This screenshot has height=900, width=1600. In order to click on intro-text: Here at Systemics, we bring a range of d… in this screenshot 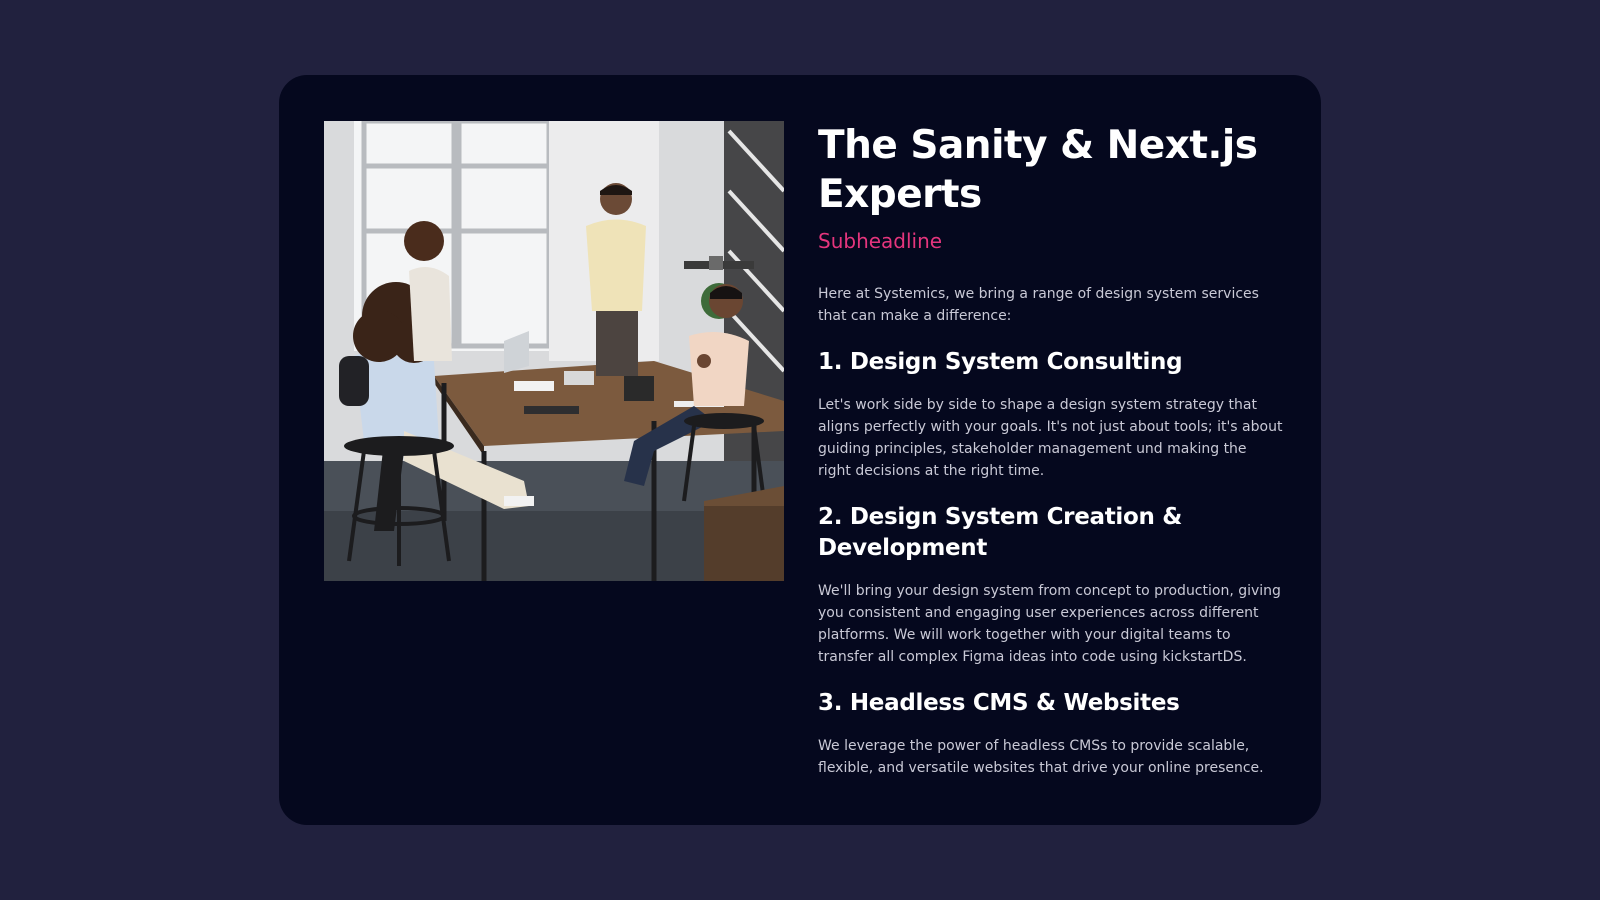, I will do `click(1038, 305)`.